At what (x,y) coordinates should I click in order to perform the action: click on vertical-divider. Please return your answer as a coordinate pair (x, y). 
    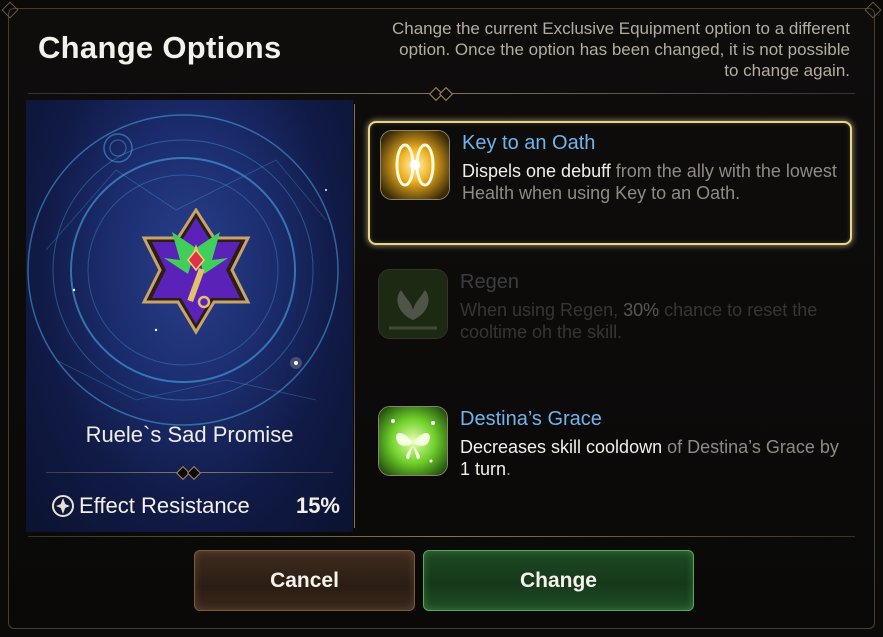
    Looking at the image, I should click on (354, 316).